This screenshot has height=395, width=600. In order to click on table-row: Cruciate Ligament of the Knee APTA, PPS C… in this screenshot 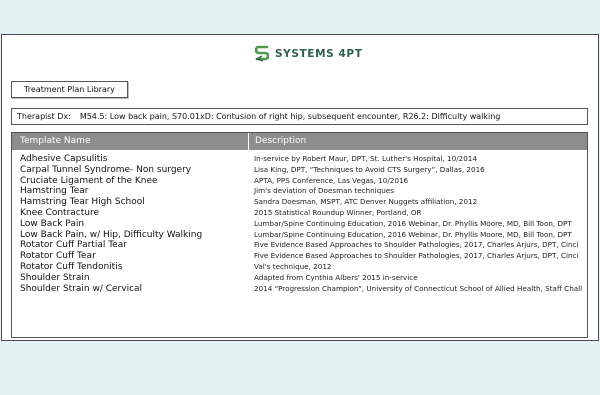, I will do `click(299, 181)`.